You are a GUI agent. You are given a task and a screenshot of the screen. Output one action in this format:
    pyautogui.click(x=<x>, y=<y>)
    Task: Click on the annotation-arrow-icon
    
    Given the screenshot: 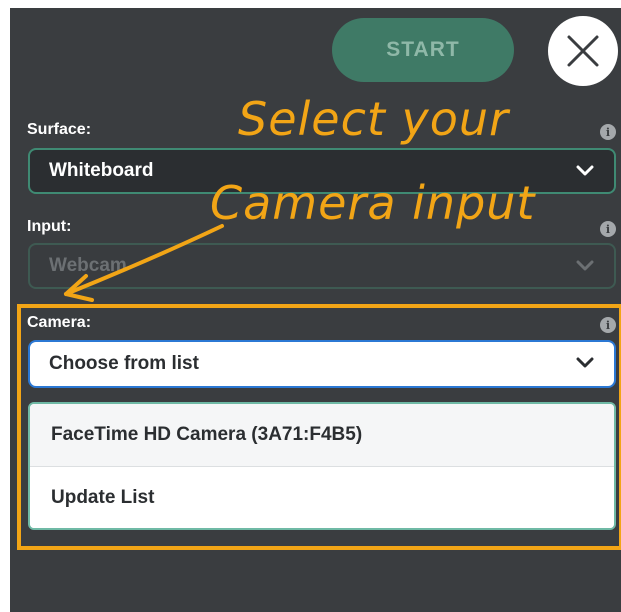 What is the action you would take?
    pyautogui.click(x=144, y=263)
    